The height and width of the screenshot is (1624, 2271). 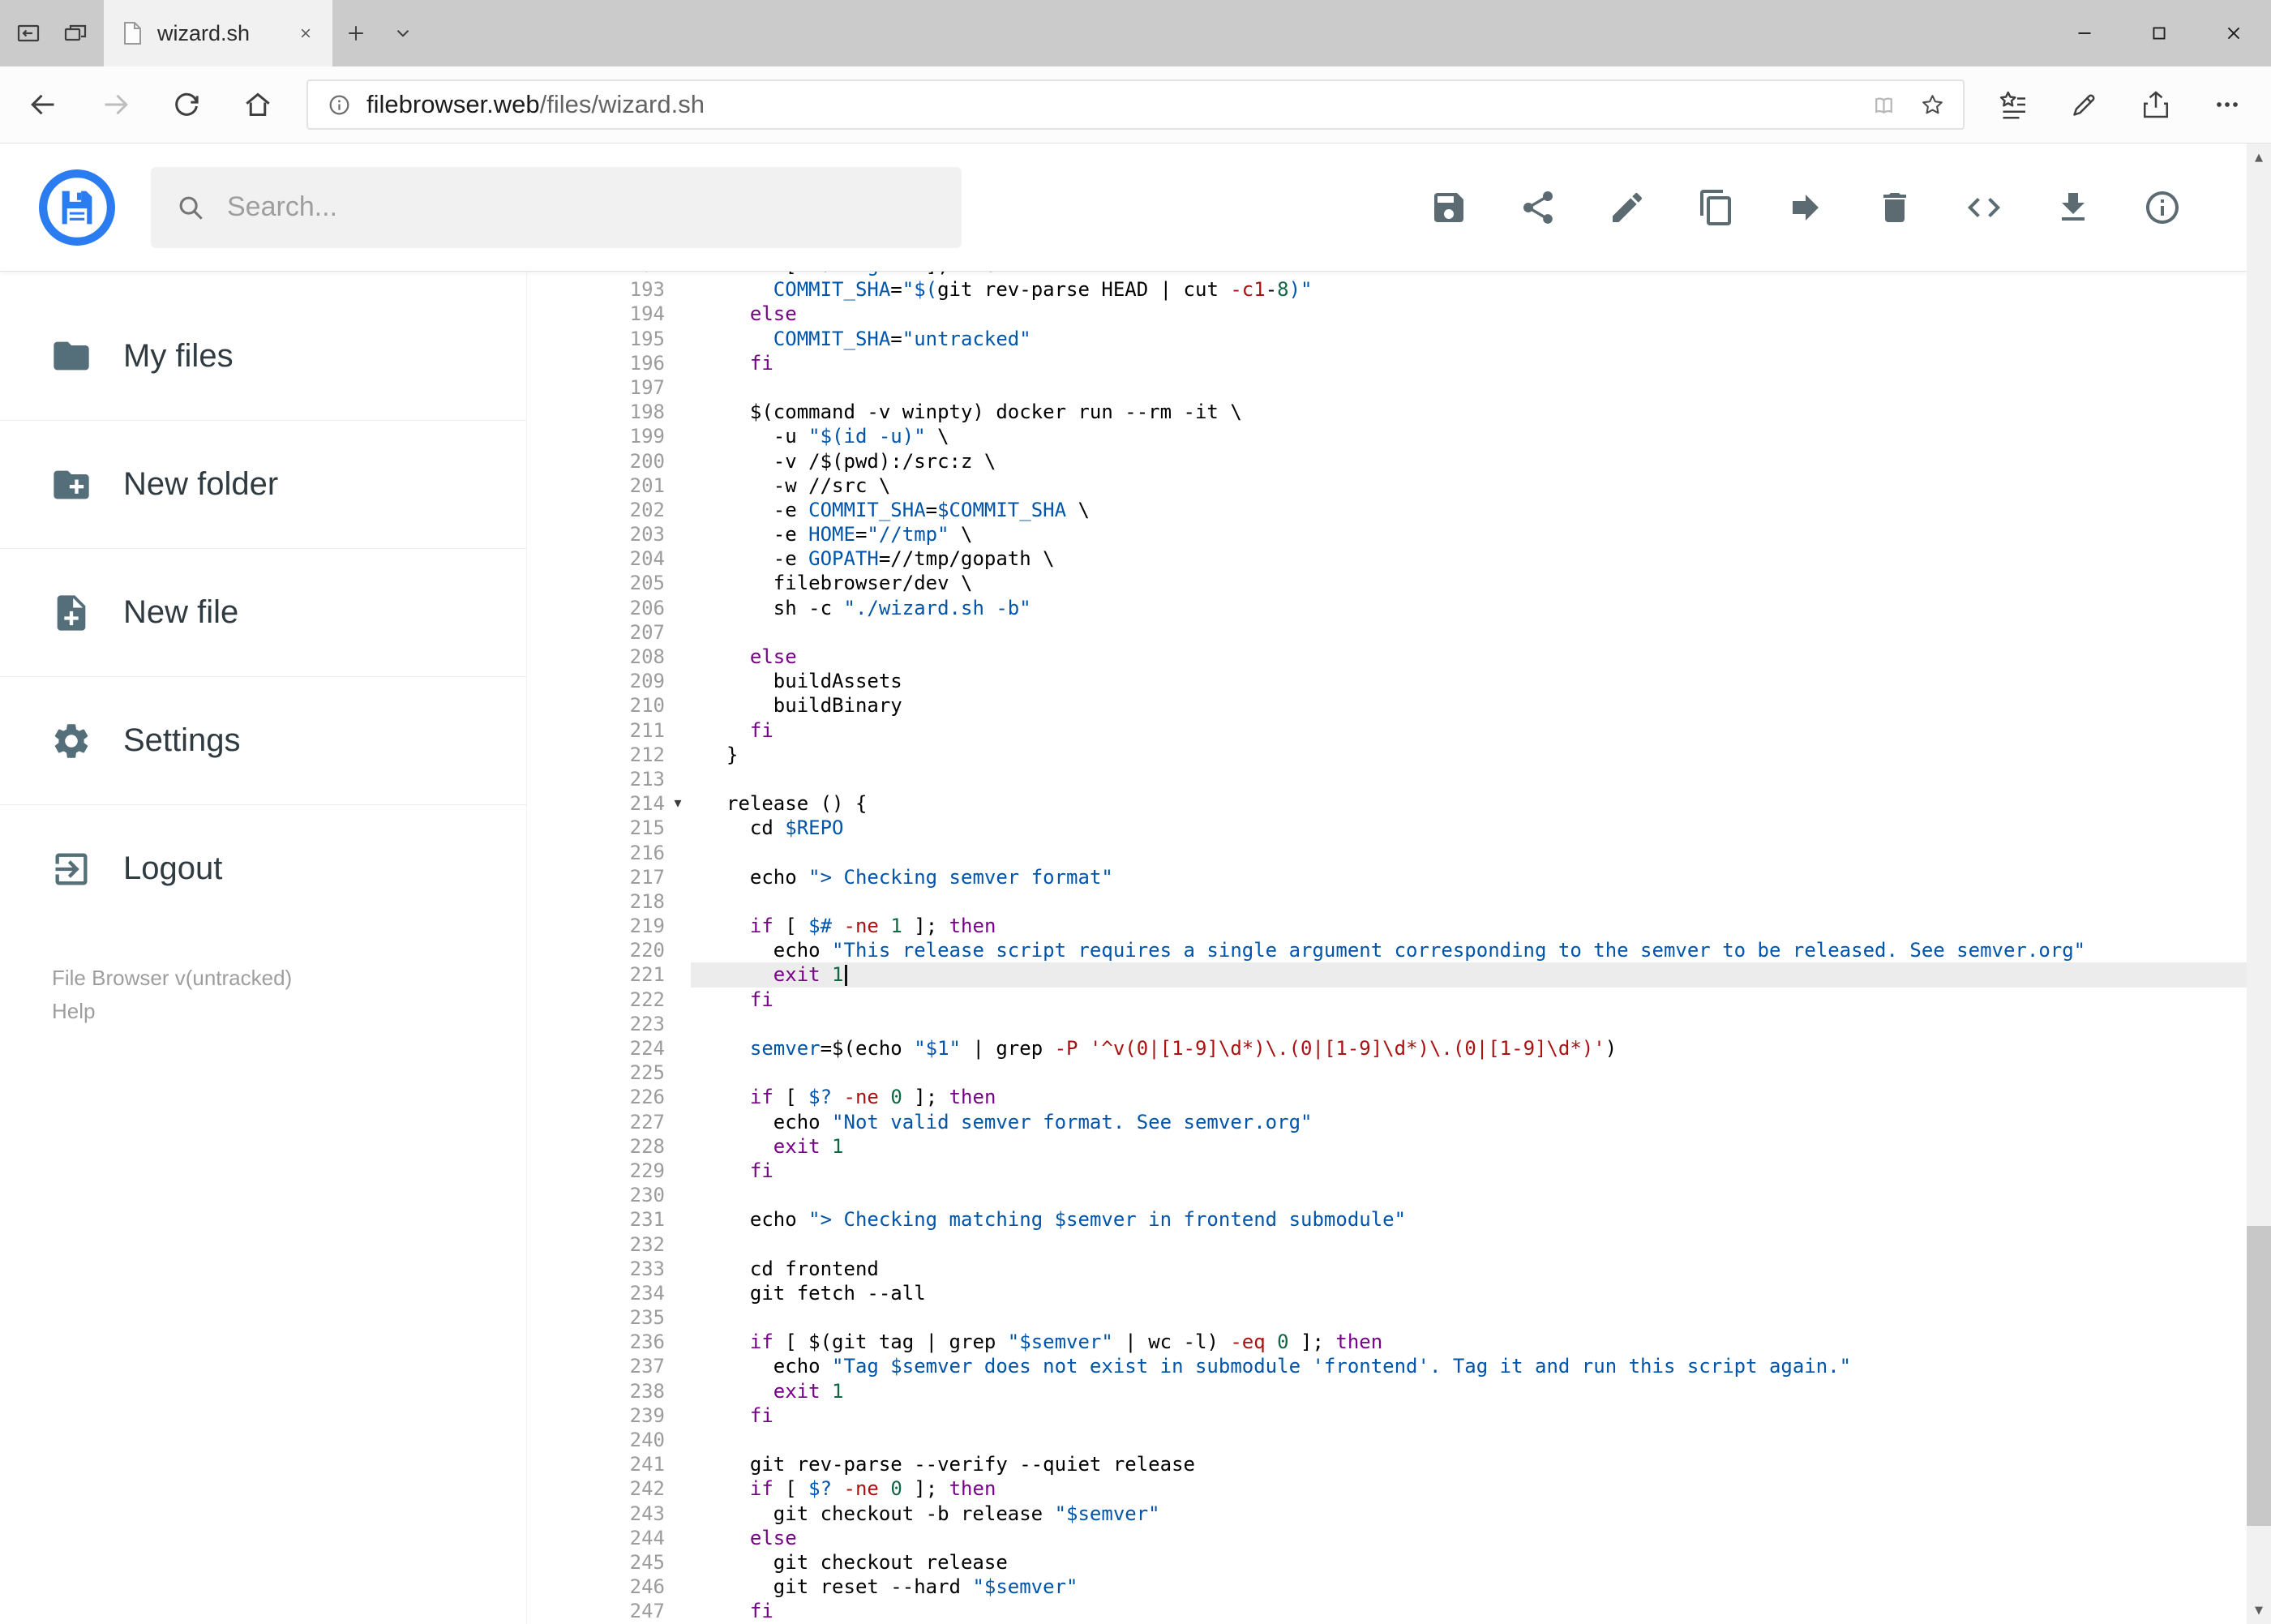 I want to click on maximize-button, so click(x=2159, y=33).